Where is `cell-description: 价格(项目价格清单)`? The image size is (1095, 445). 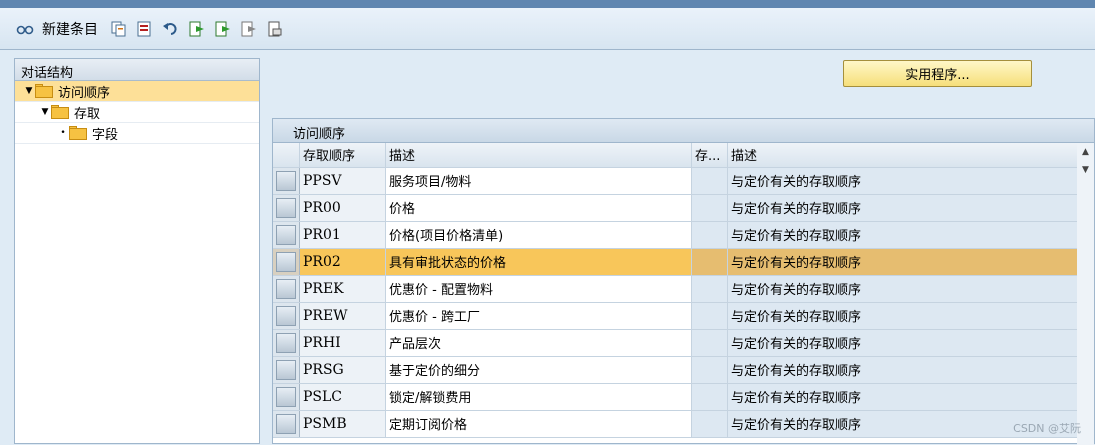
cell-description: 价格(项目价格清单) is located at coordinates (539, 234).